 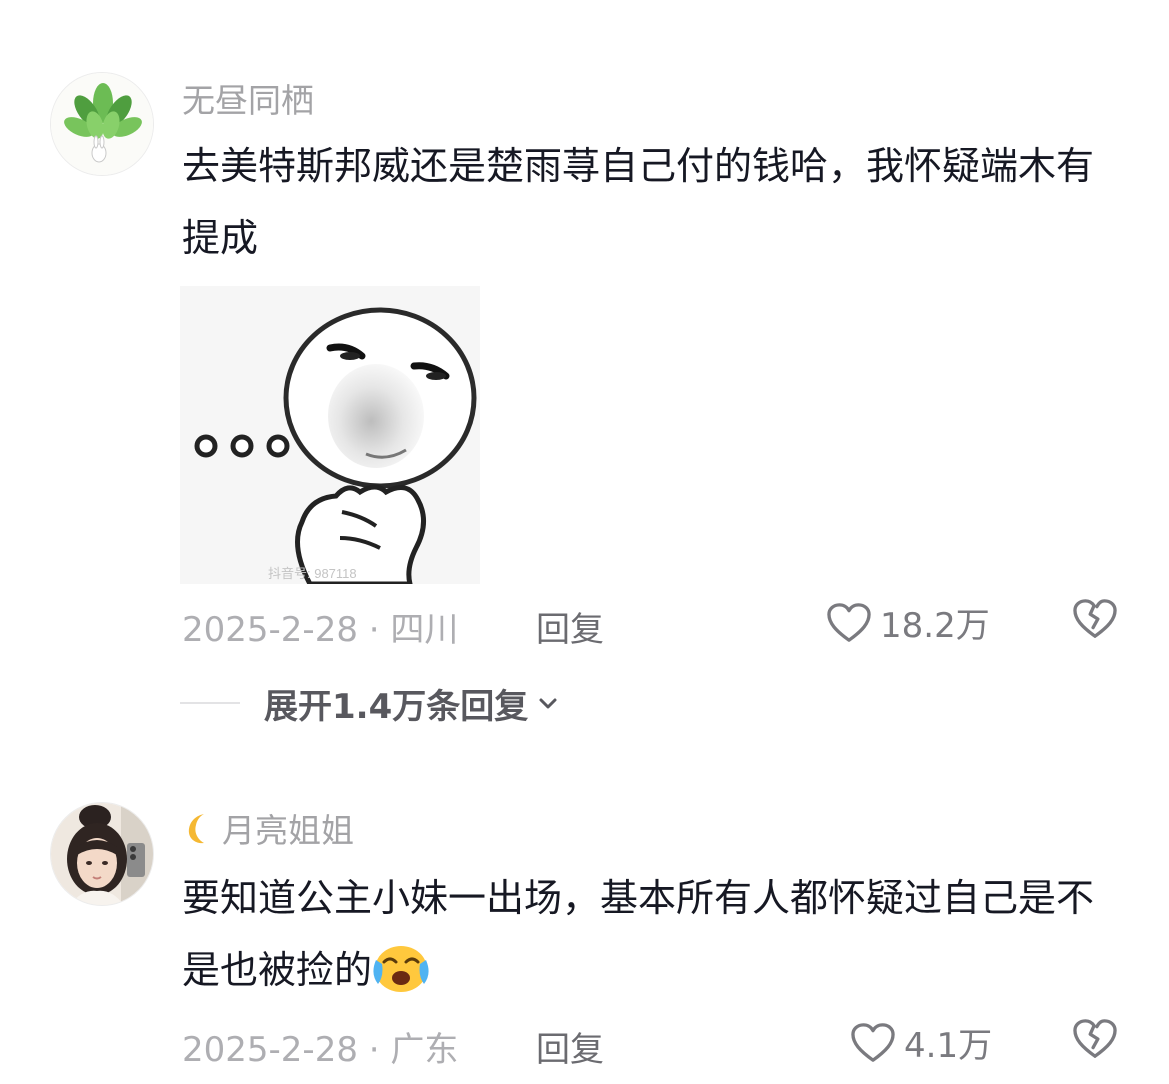 What do you see at coordinates (401, 968) in the screenshot?
I see `crying-laughing-emoji-icon` at bounding box center [401, 968].